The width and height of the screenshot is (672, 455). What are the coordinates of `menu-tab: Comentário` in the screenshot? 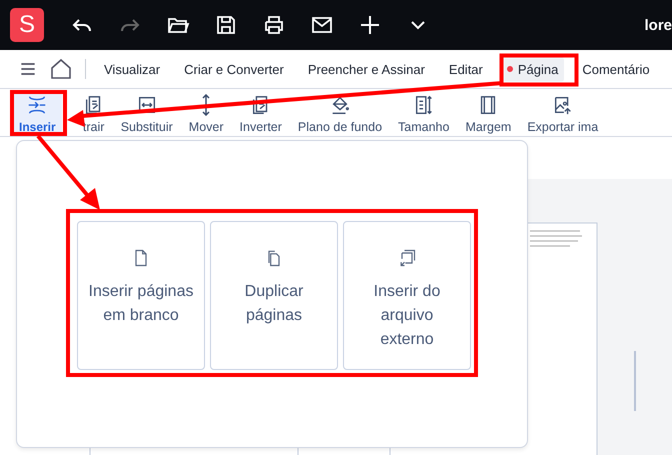 It's located at (616, 69).